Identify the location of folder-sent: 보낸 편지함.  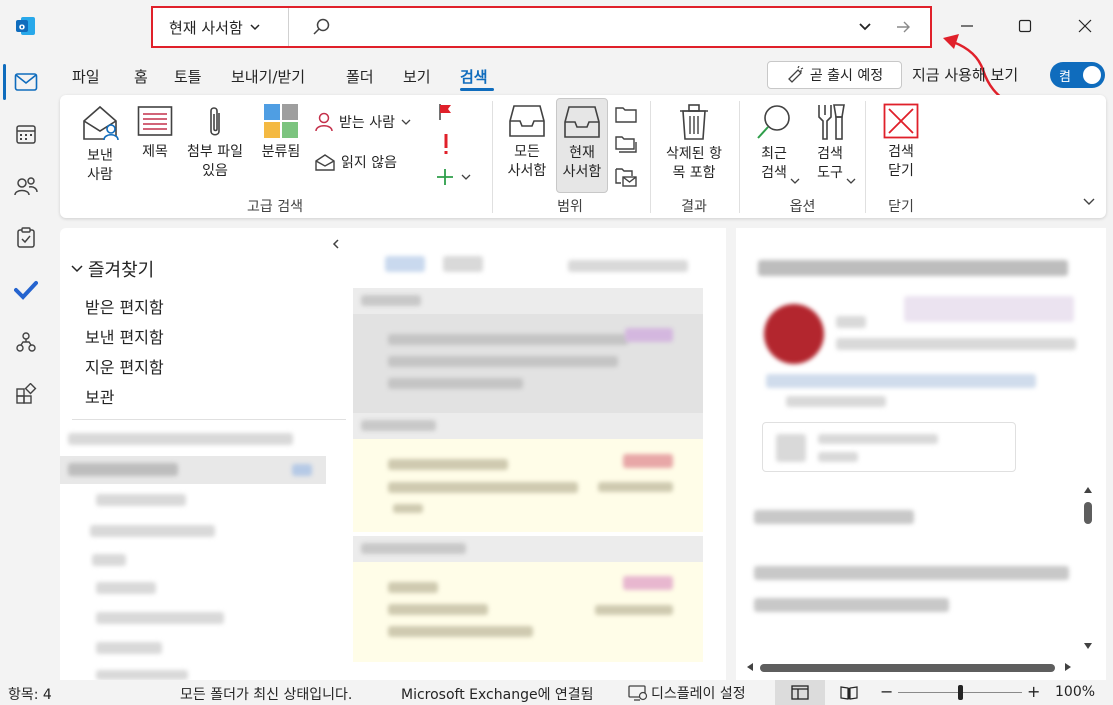
(124, 336).